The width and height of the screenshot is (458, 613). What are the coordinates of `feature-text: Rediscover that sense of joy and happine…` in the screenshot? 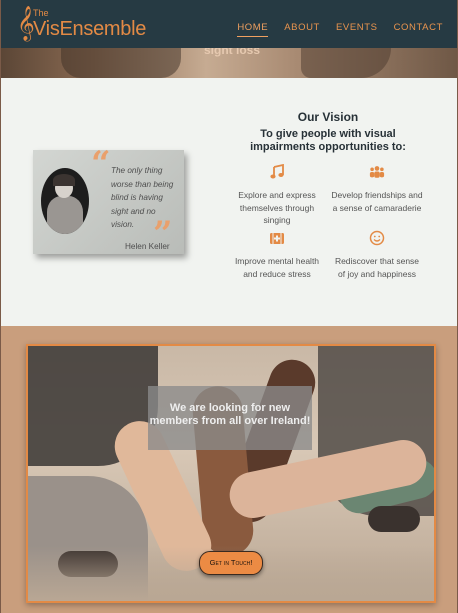 It's located at (377, 267).